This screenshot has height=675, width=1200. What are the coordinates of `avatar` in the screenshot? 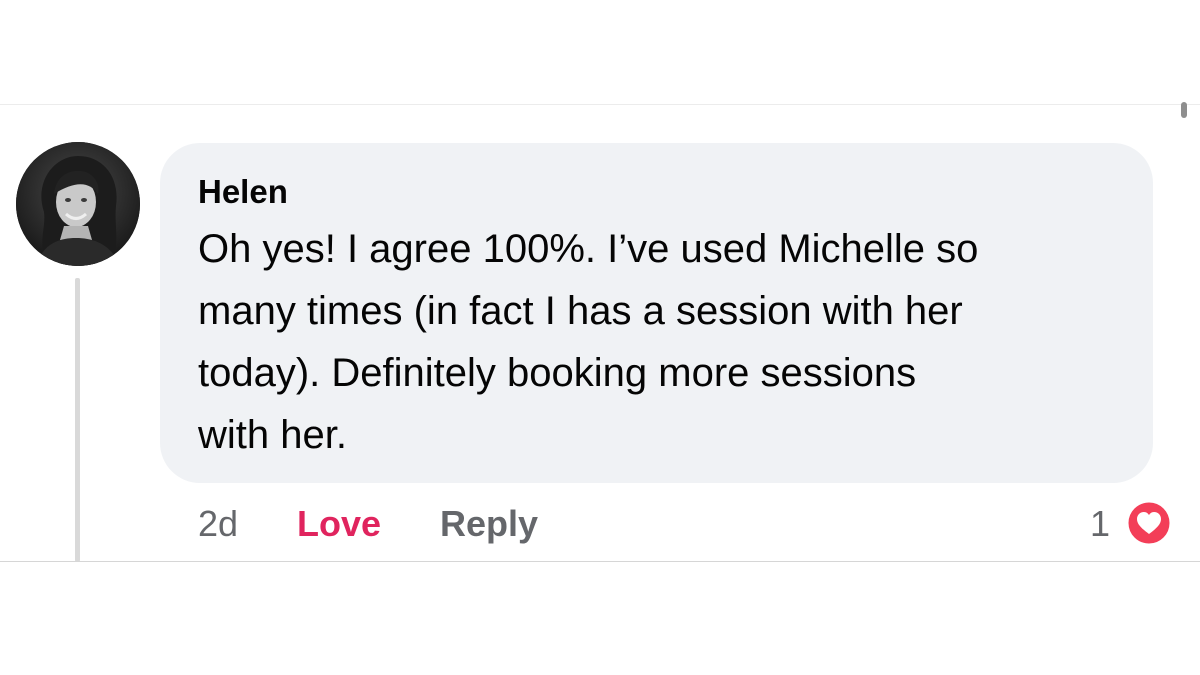 It's located at (78, 204).